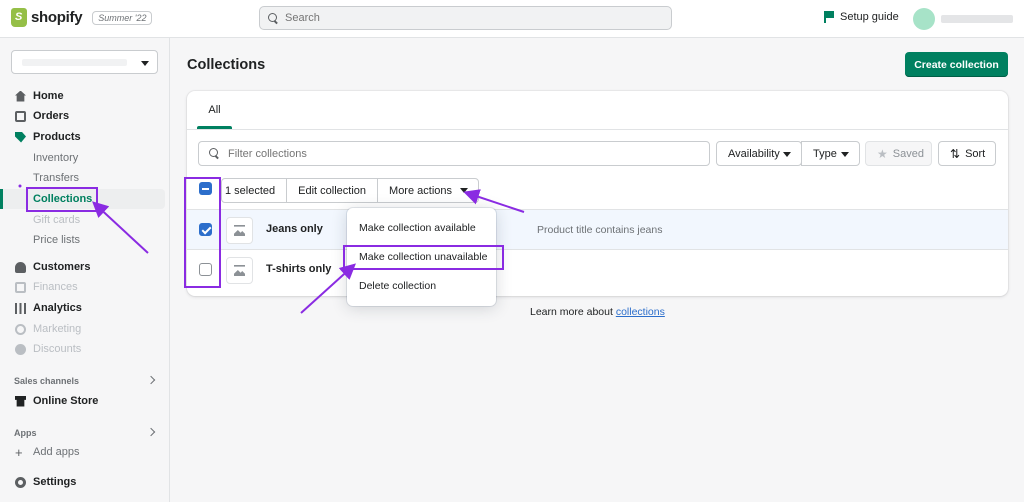 This screenshot has height=502, width=1024. What do you see at coordinates (55, 482) in the screenshot?
I see `sidebar-item-label: Settings` at bounding box center [55, 482].